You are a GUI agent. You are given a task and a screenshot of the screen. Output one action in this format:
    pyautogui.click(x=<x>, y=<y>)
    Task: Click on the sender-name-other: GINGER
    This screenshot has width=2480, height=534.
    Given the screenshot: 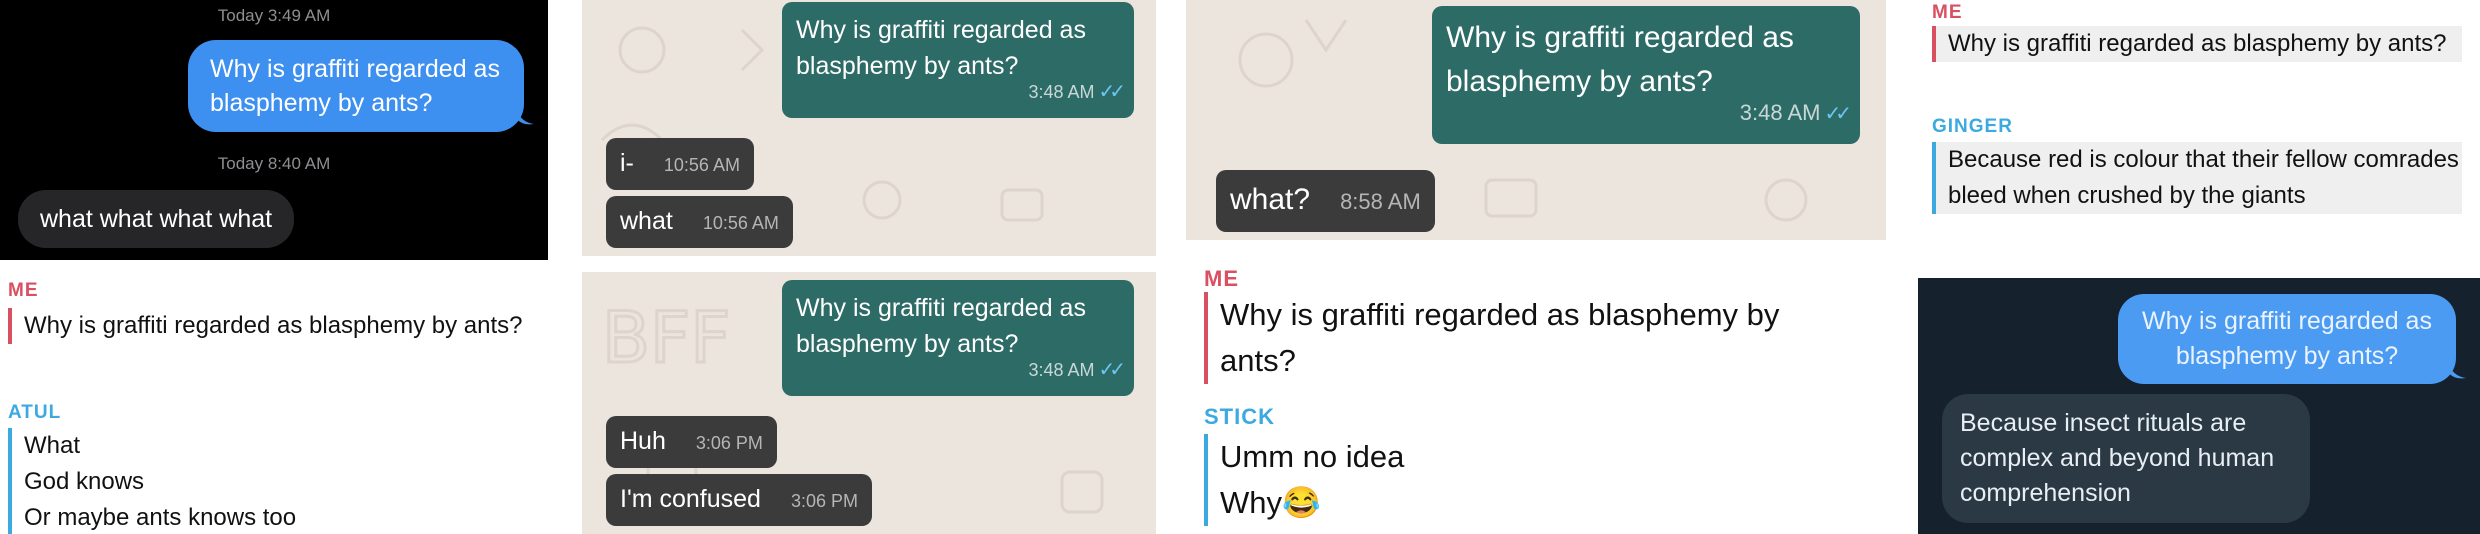 What is the action you would take?
    pyautogui.click(x=1972, y=126)
    